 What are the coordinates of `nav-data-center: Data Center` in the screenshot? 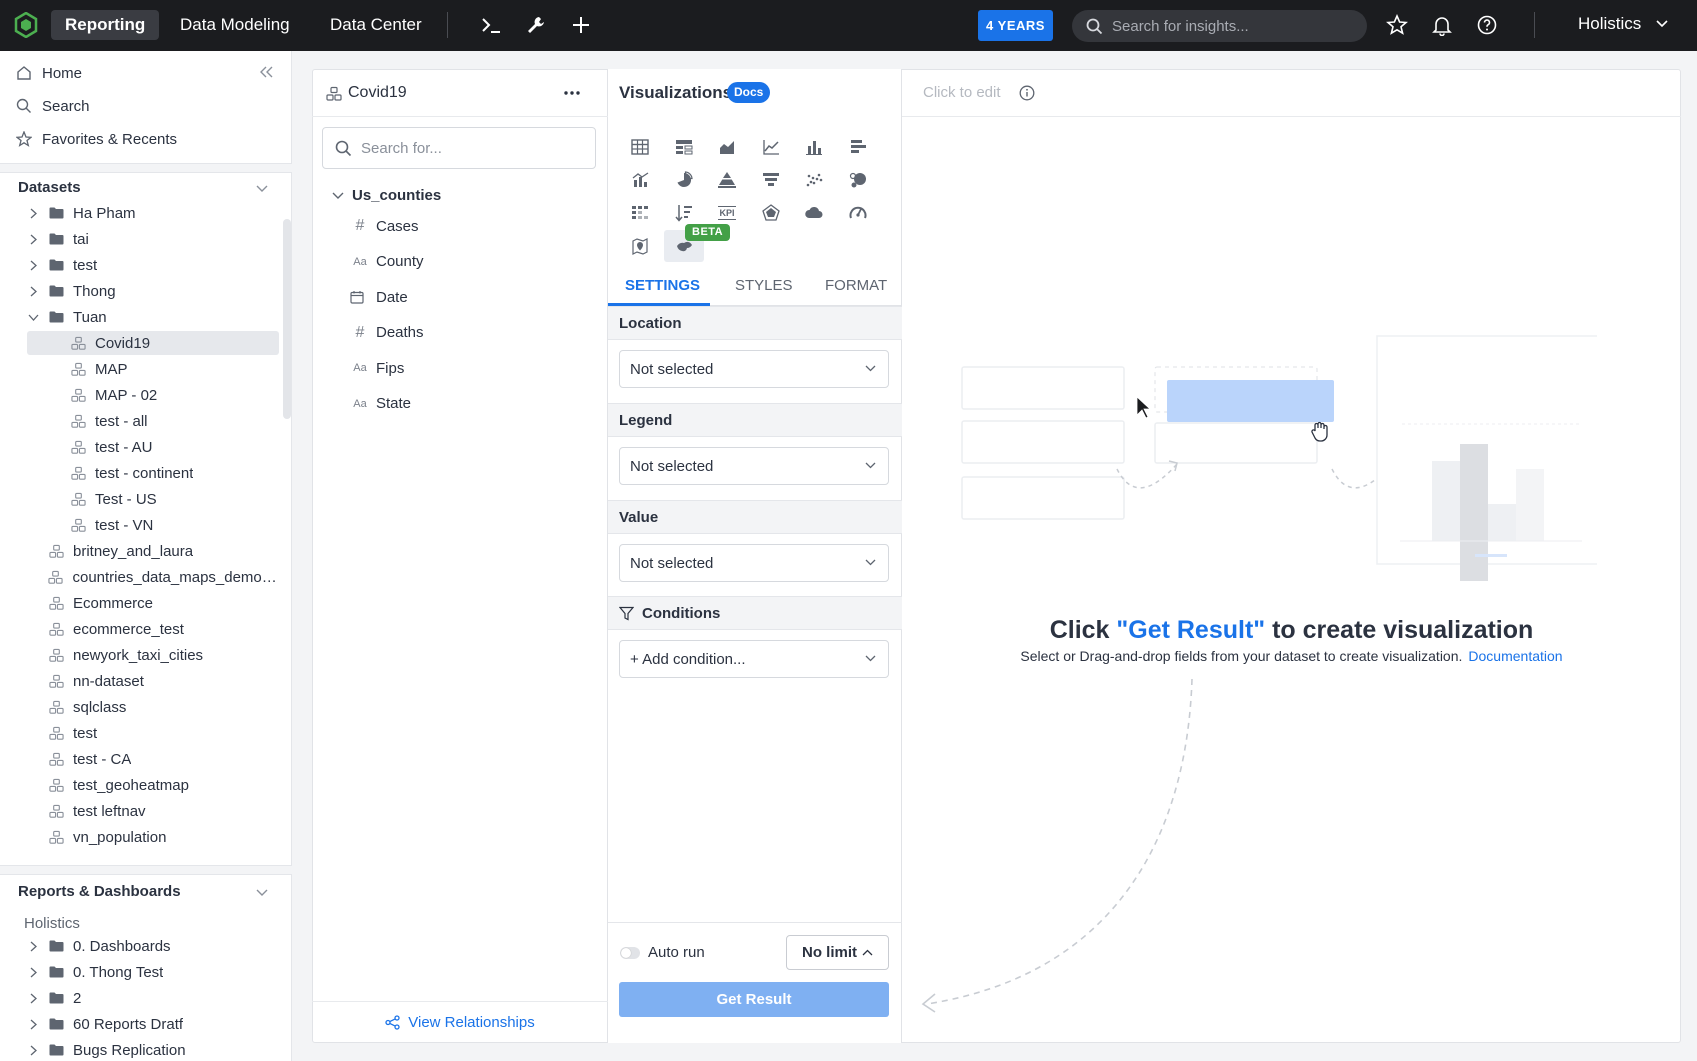 It's located at (376, 25).